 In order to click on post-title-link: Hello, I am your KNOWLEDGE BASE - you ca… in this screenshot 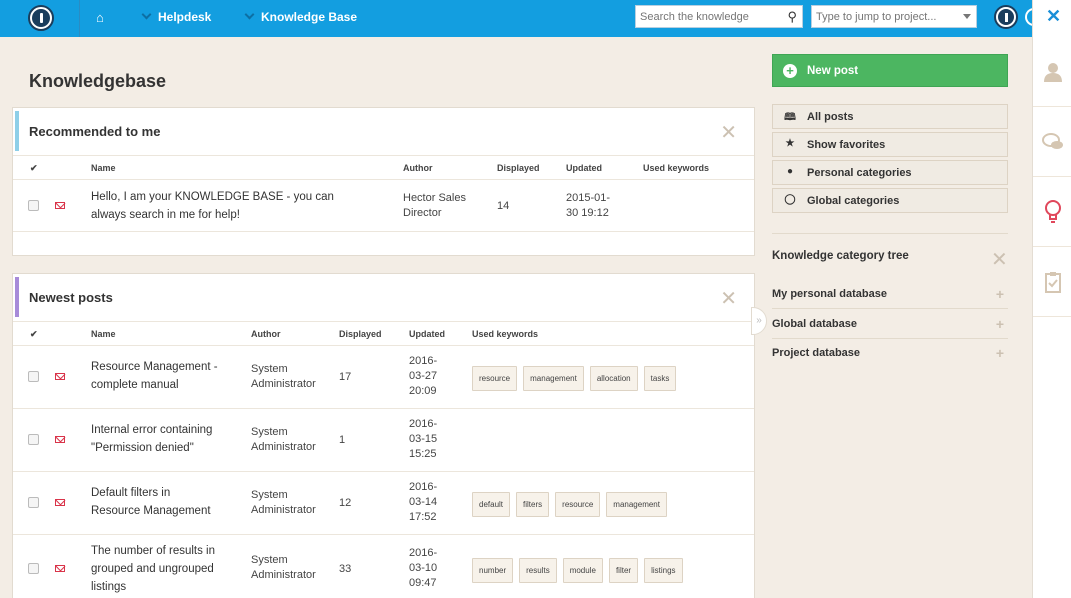, I will do `click(212, 206)`.